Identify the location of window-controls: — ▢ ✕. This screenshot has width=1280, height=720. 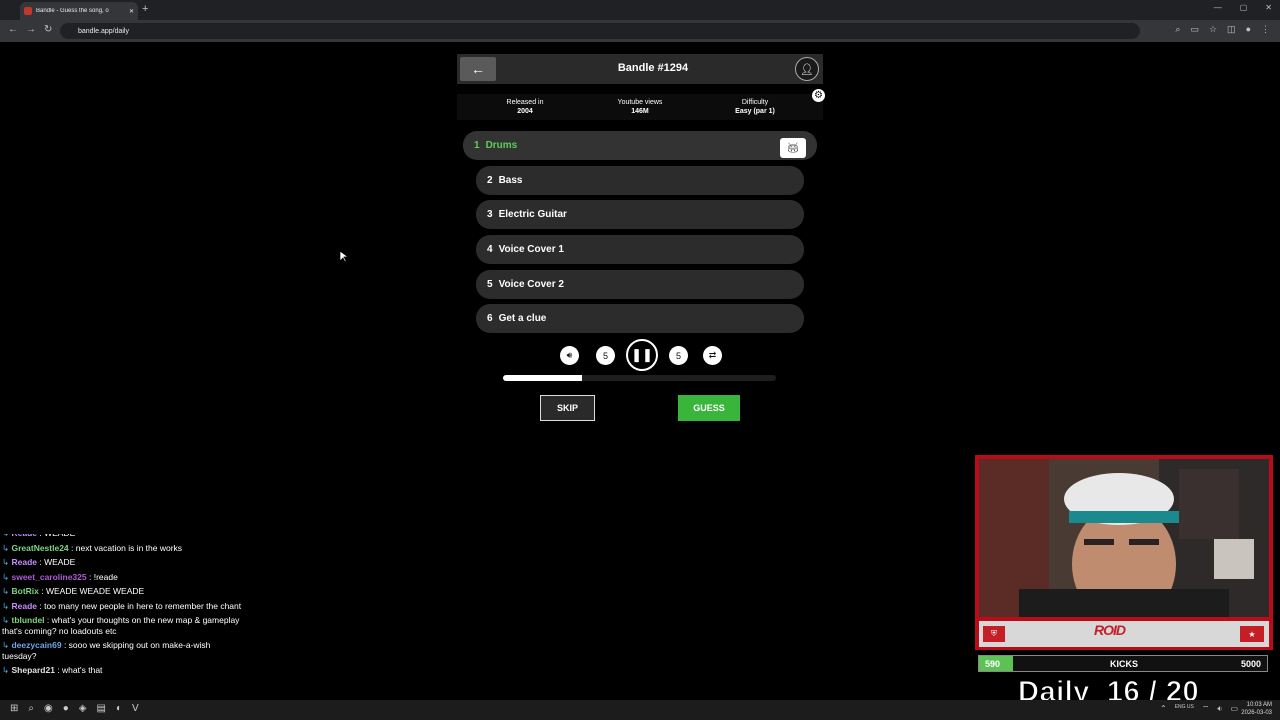
(1243, 7).